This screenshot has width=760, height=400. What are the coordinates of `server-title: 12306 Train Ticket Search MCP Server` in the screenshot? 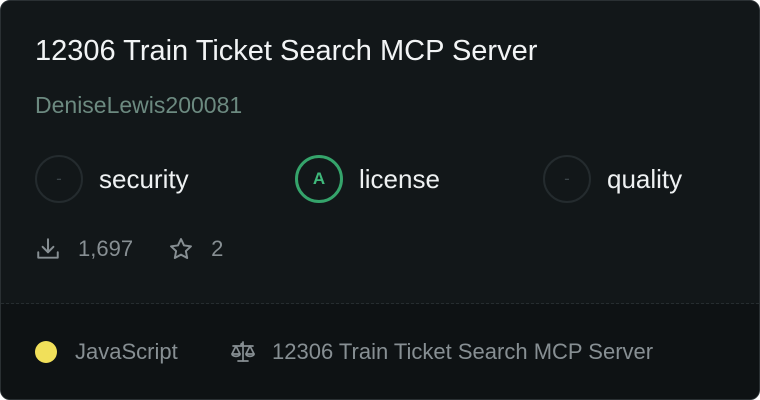 It's located at (286, 51).